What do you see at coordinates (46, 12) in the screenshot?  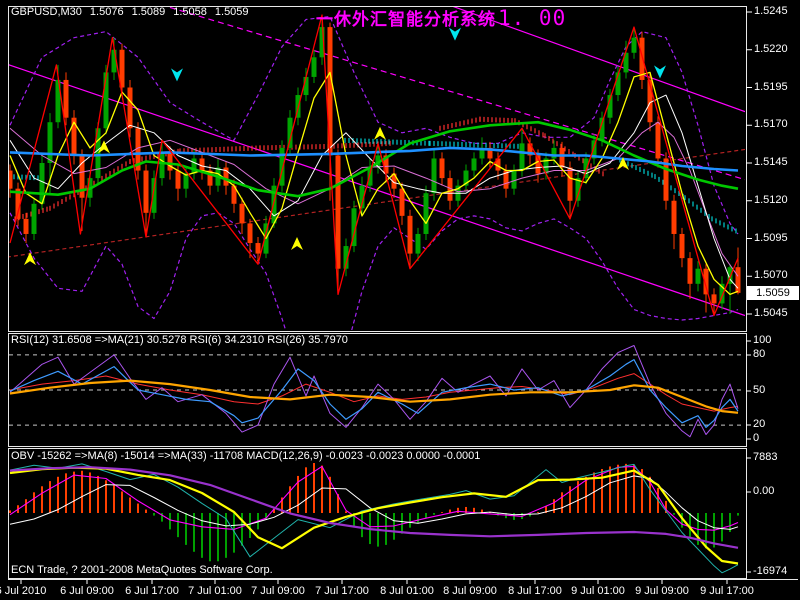 I see `symbol-label: GBPUSD,M30` at bounding box center [46, 12].